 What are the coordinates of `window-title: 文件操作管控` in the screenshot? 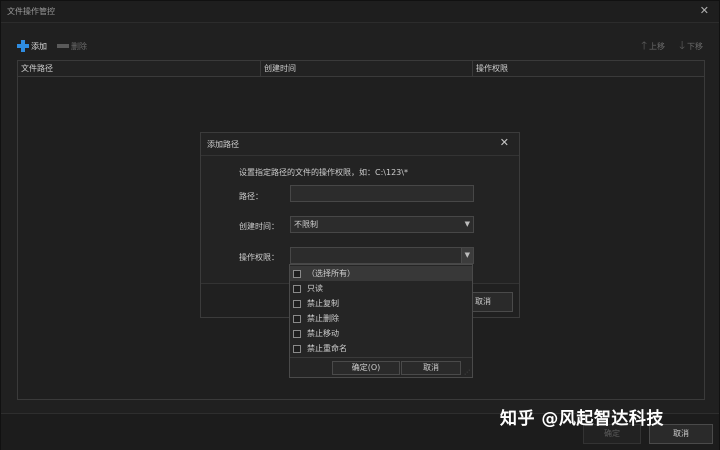 It's located at (31, 11).